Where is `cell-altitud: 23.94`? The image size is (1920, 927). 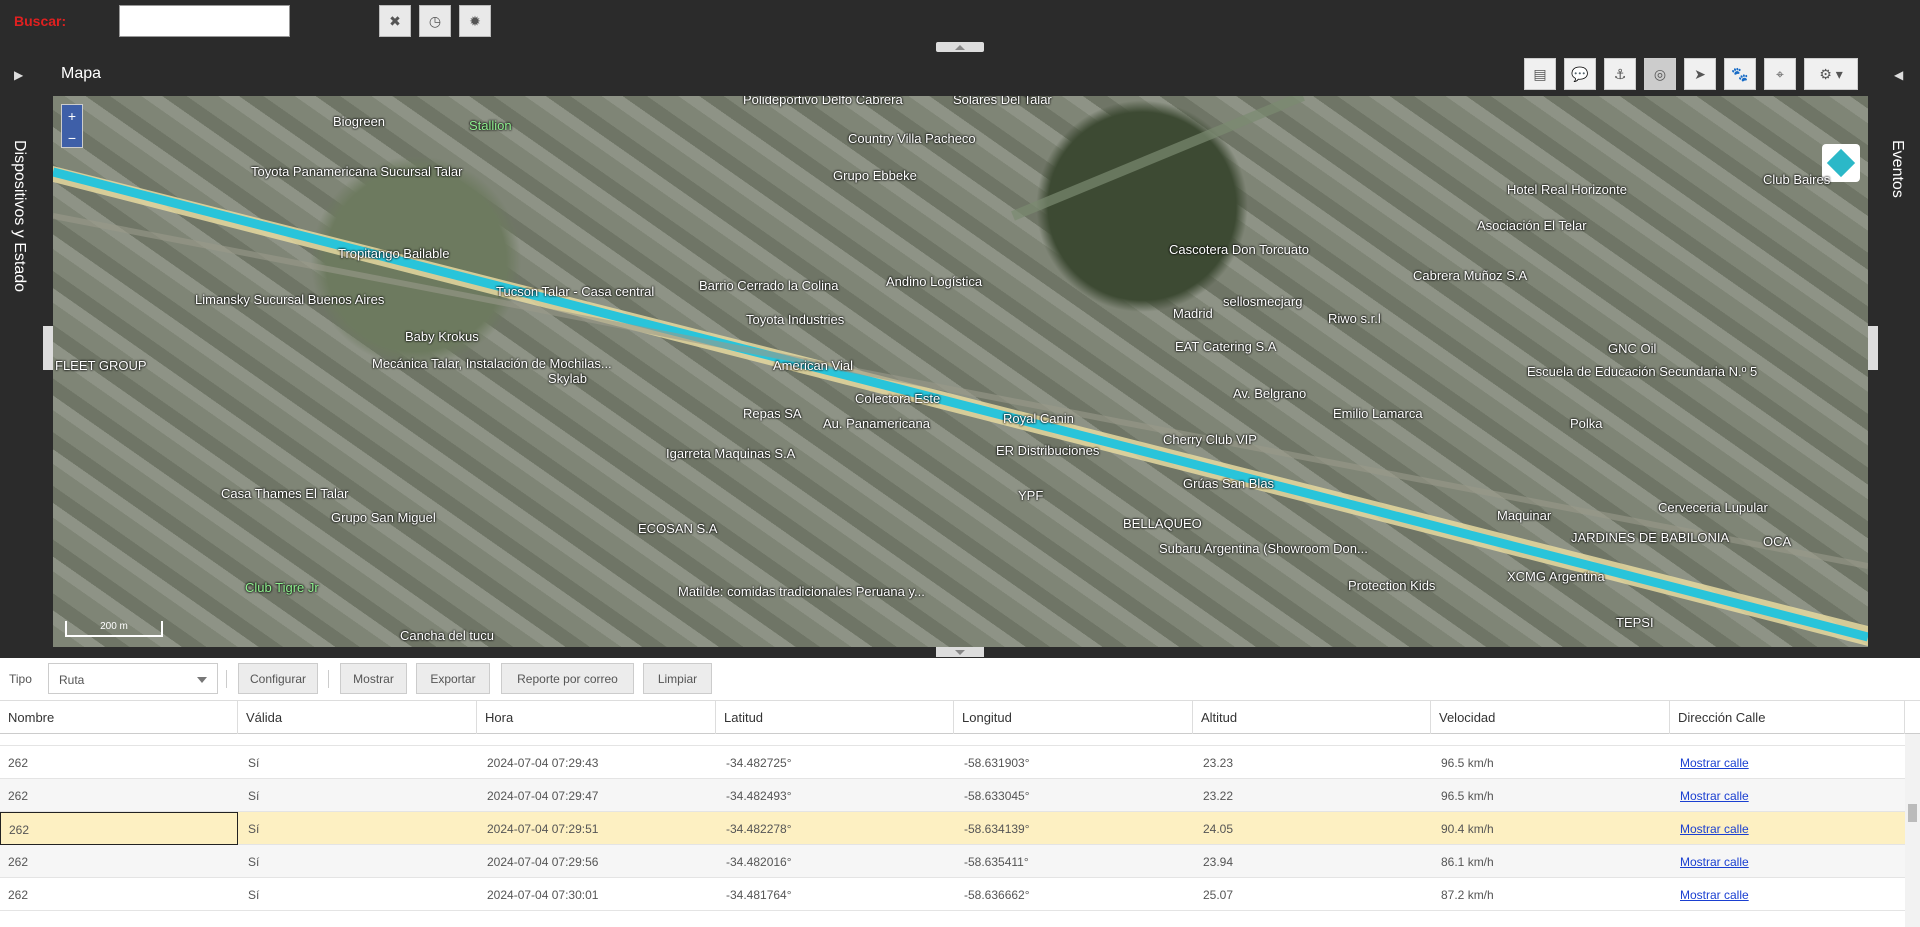
cell-altitud: 23.94 is located at coordinates (1218, 862).